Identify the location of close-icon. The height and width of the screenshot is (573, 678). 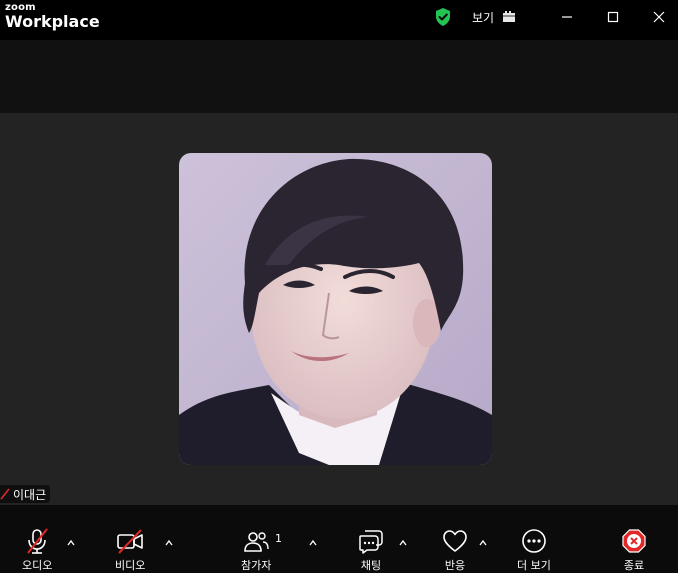
(659, 17).